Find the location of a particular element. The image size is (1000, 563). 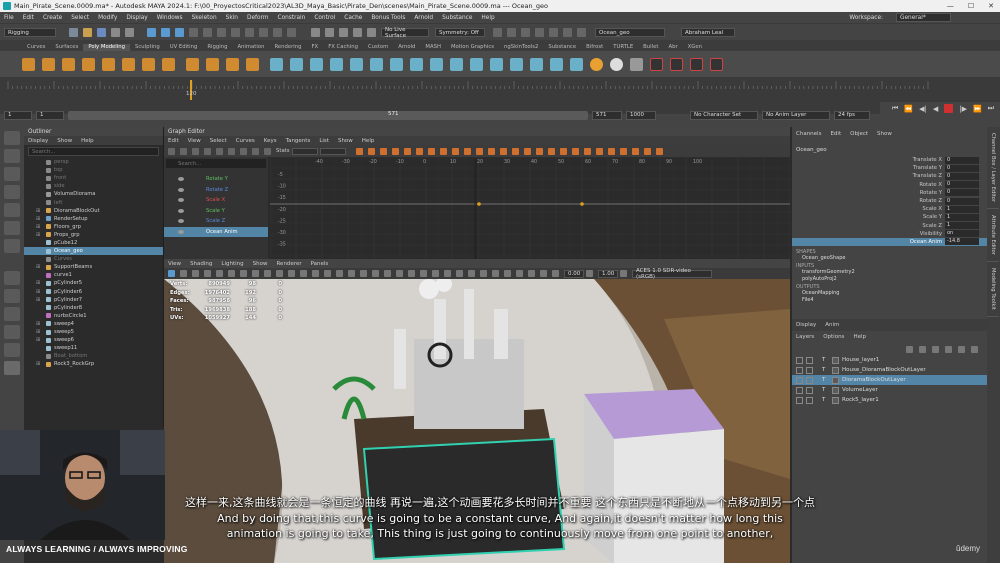

menu-cache: Cache is located at coordinates (353, 18).